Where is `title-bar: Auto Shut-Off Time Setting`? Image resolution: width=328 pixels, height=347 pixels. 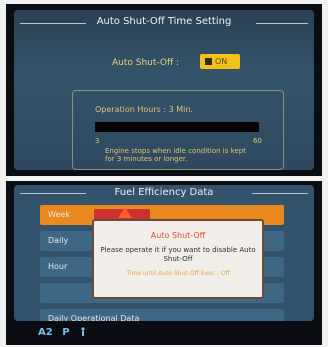
title-bar: Auto Shut-Off Time Setting is located at coordinates (164, 23).